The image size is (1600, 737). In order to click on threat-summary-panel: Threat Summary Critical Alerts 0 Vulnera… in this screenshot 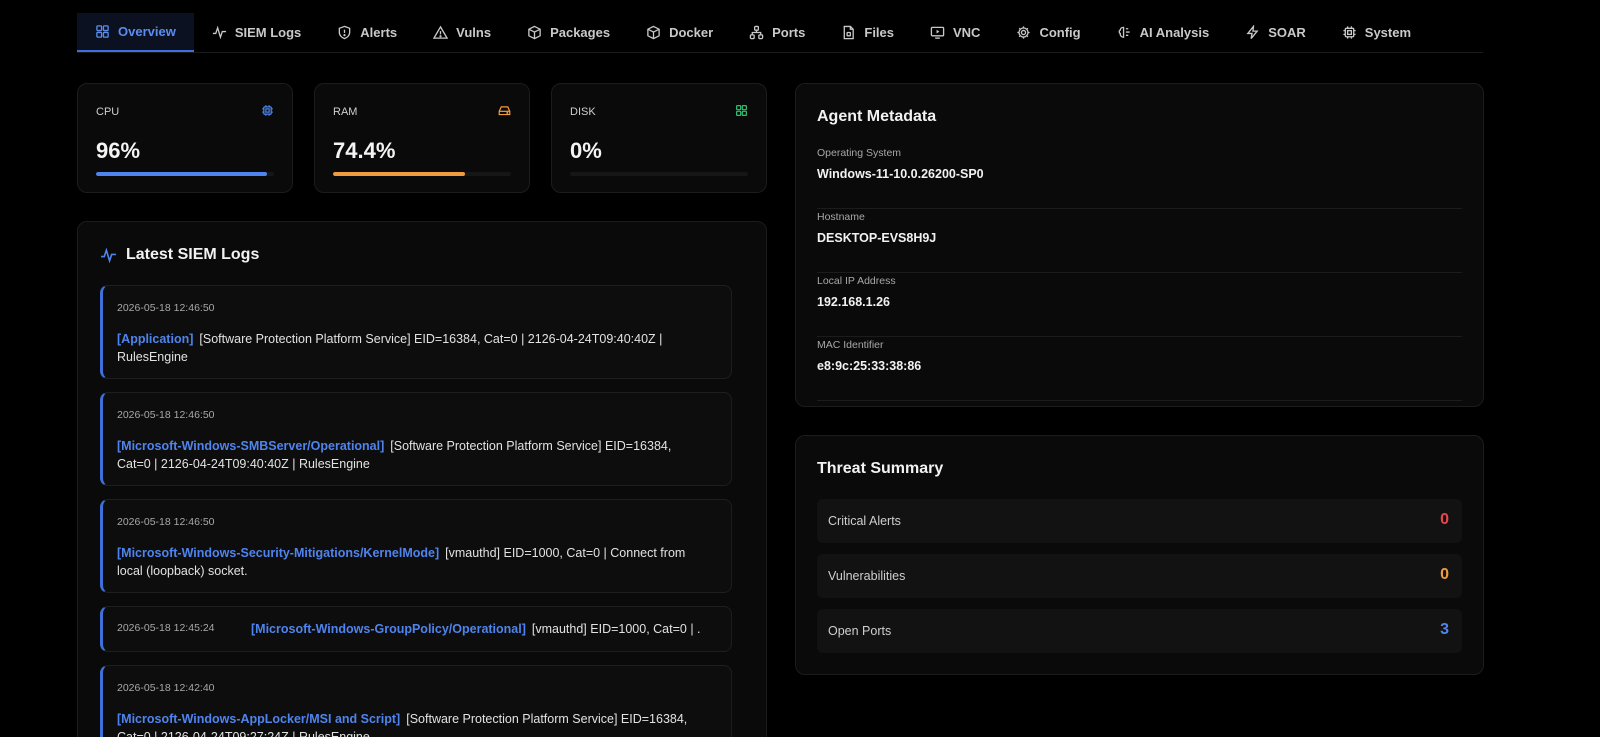, I will do `click(1139, 555)`.